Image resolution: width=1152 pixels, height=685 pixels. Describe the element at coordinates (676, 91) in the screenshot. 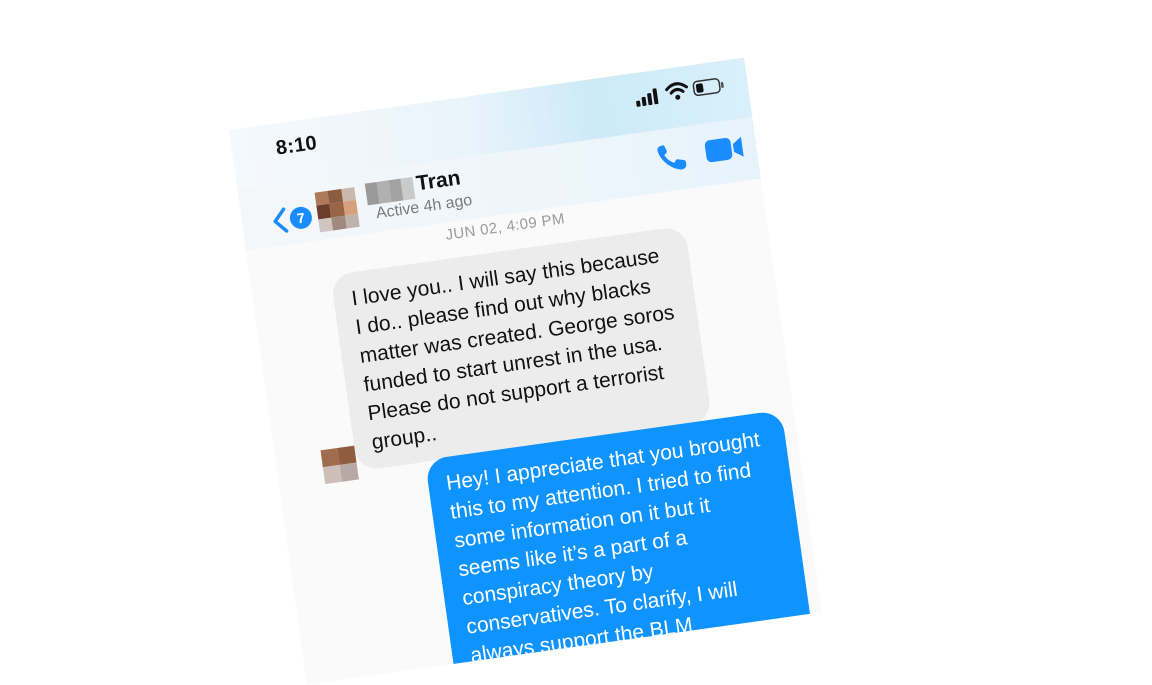

I see `wifi-icon` at that location.